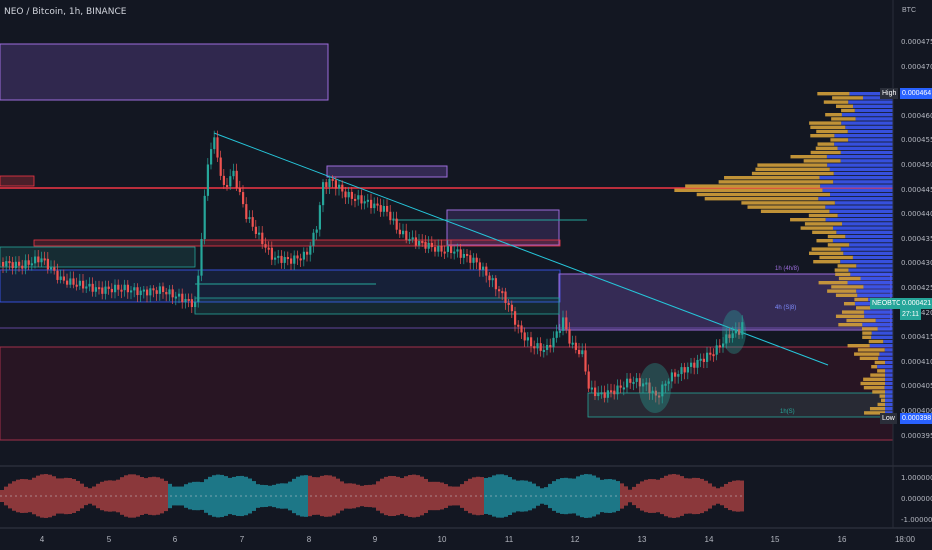  Describe the element at coordinates (372, 496) in the screenshot. I see `oscillator-series` at that location.